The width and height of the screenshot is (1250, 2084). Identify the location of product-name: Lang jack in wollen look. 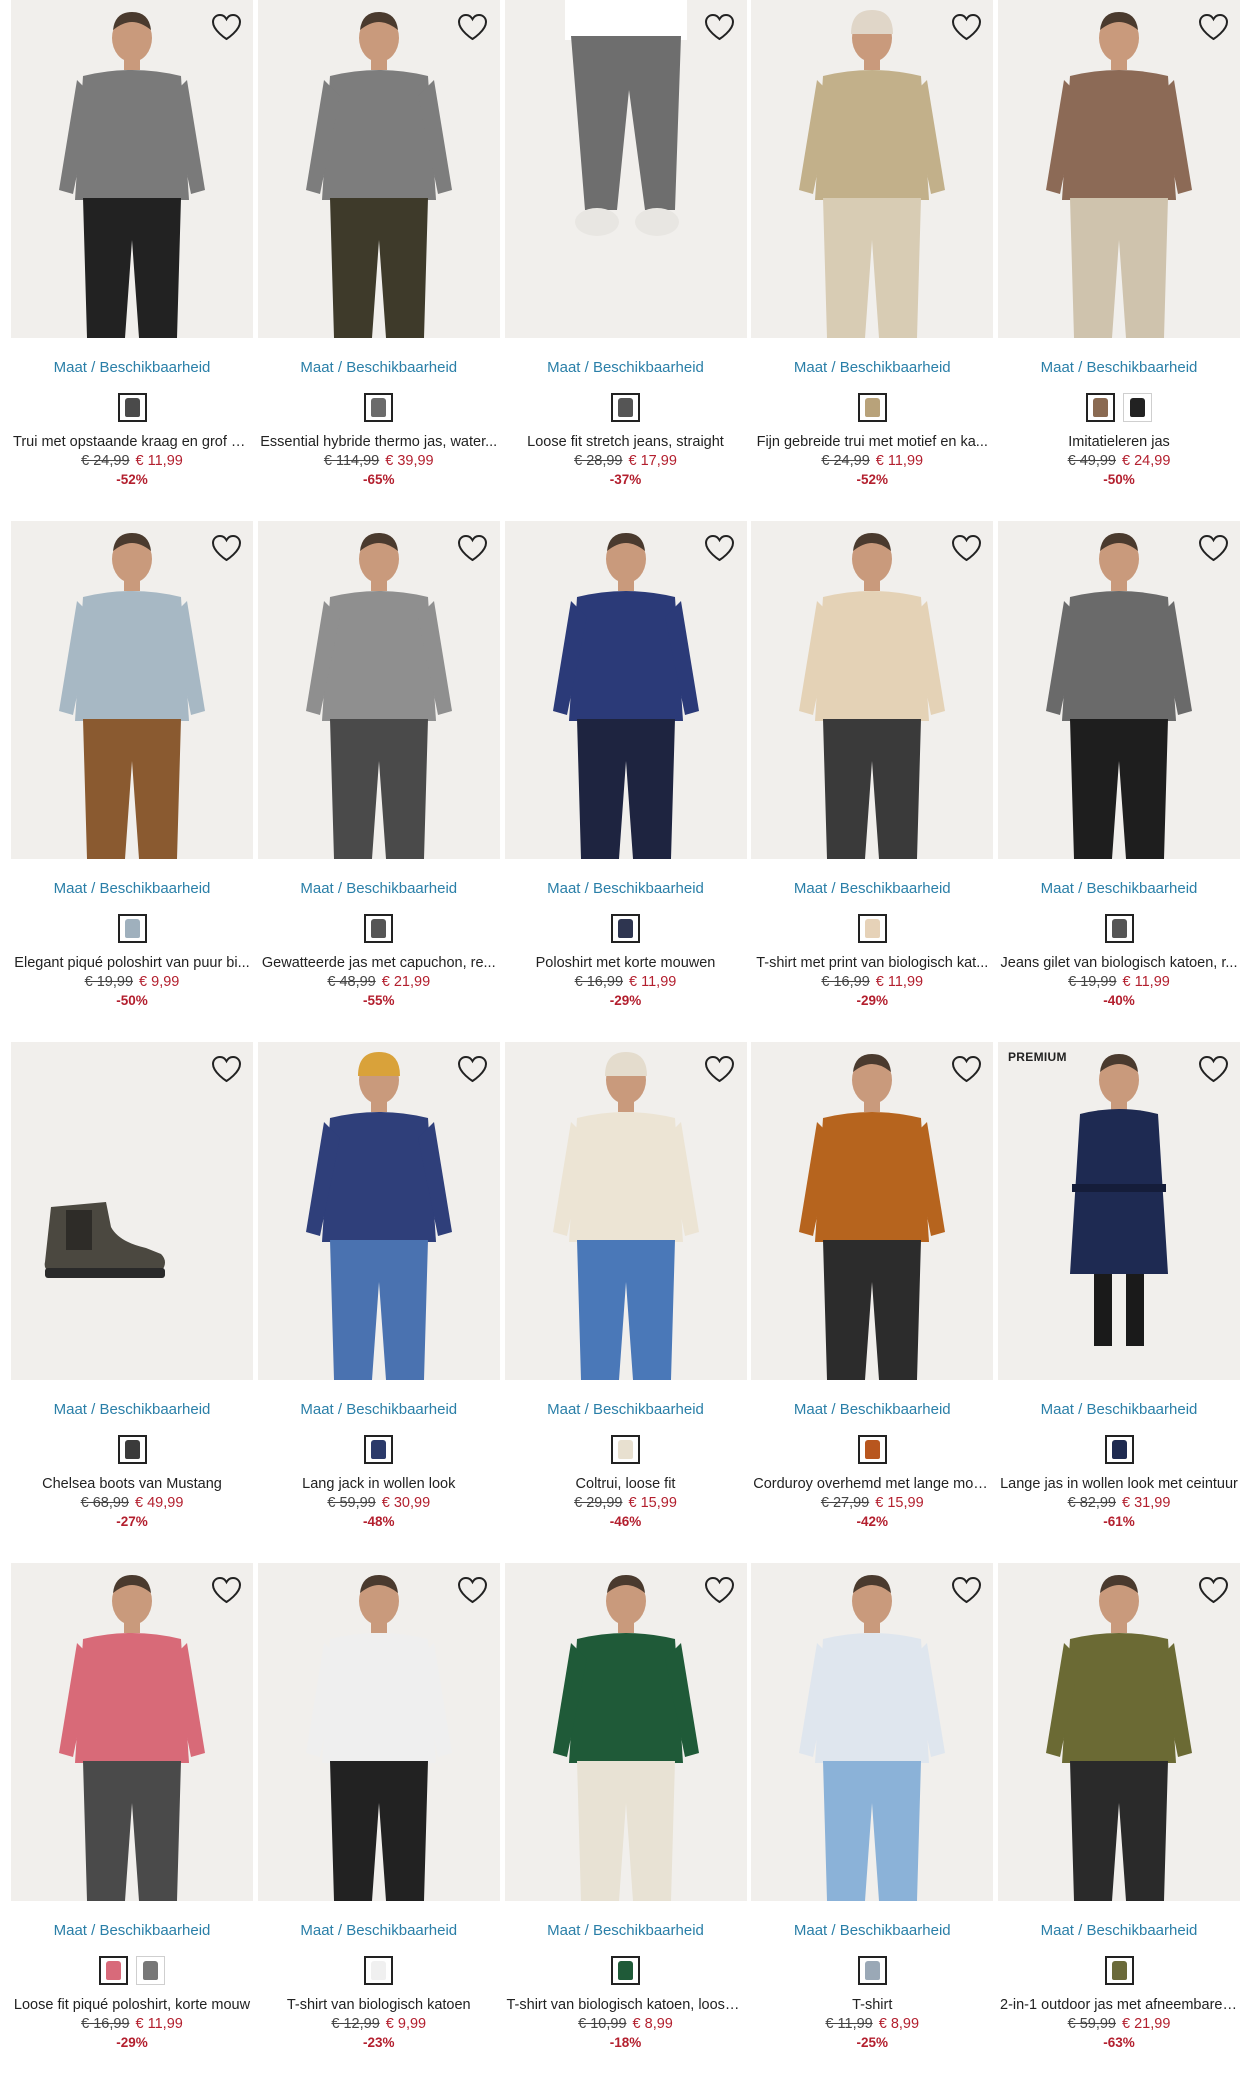
(379, 1484).